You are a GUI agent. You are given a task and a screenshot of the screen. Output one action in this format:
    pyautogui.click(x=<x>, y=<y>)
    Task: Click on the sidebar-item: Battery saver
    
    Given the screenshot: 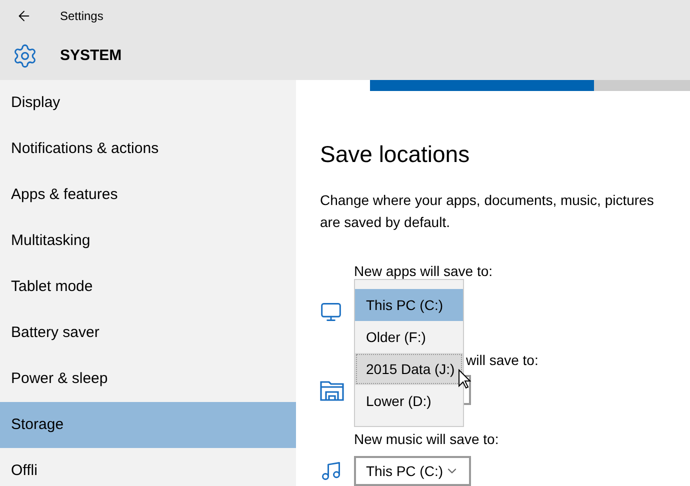 What is the action you would take?
    pyautogui.click(x=148, y=333)
    